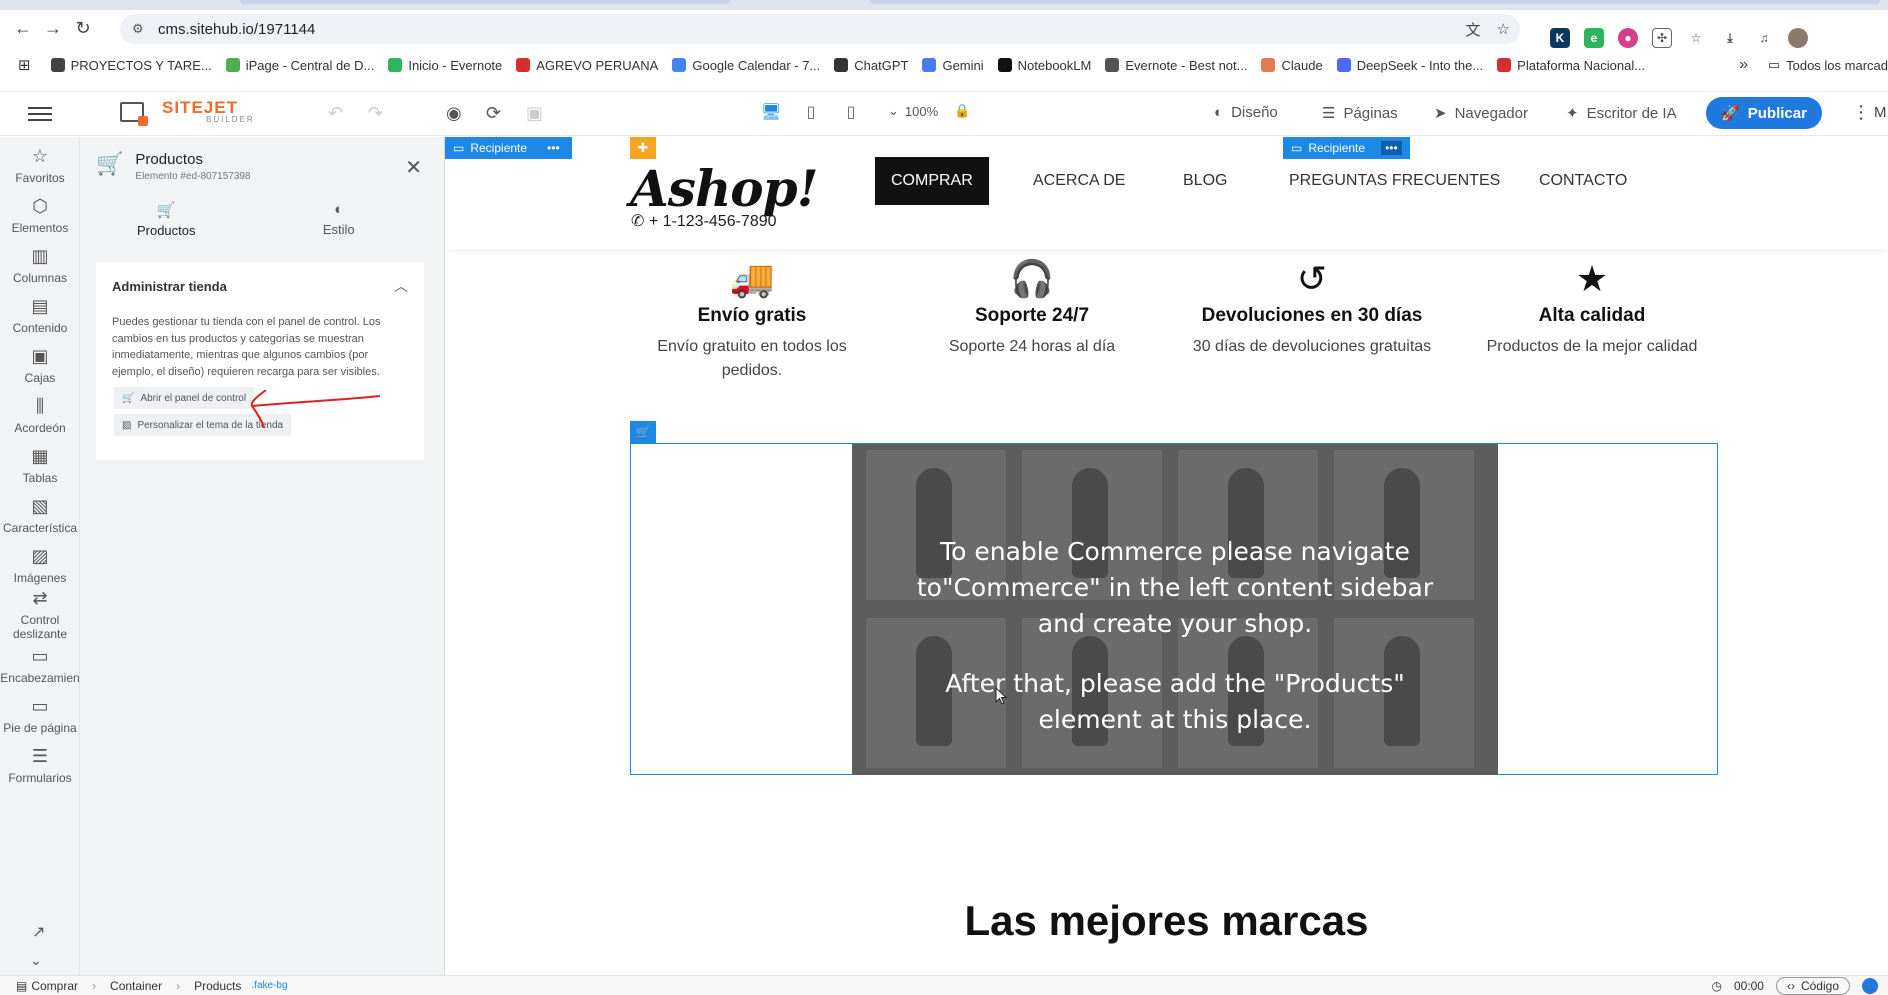 The image size is (1888, 995). What do you see at coordinates (587, 65) in the screenshot?
I see `bookmark-item: AGREVO PERUANA` at bounding box center [587, 65].